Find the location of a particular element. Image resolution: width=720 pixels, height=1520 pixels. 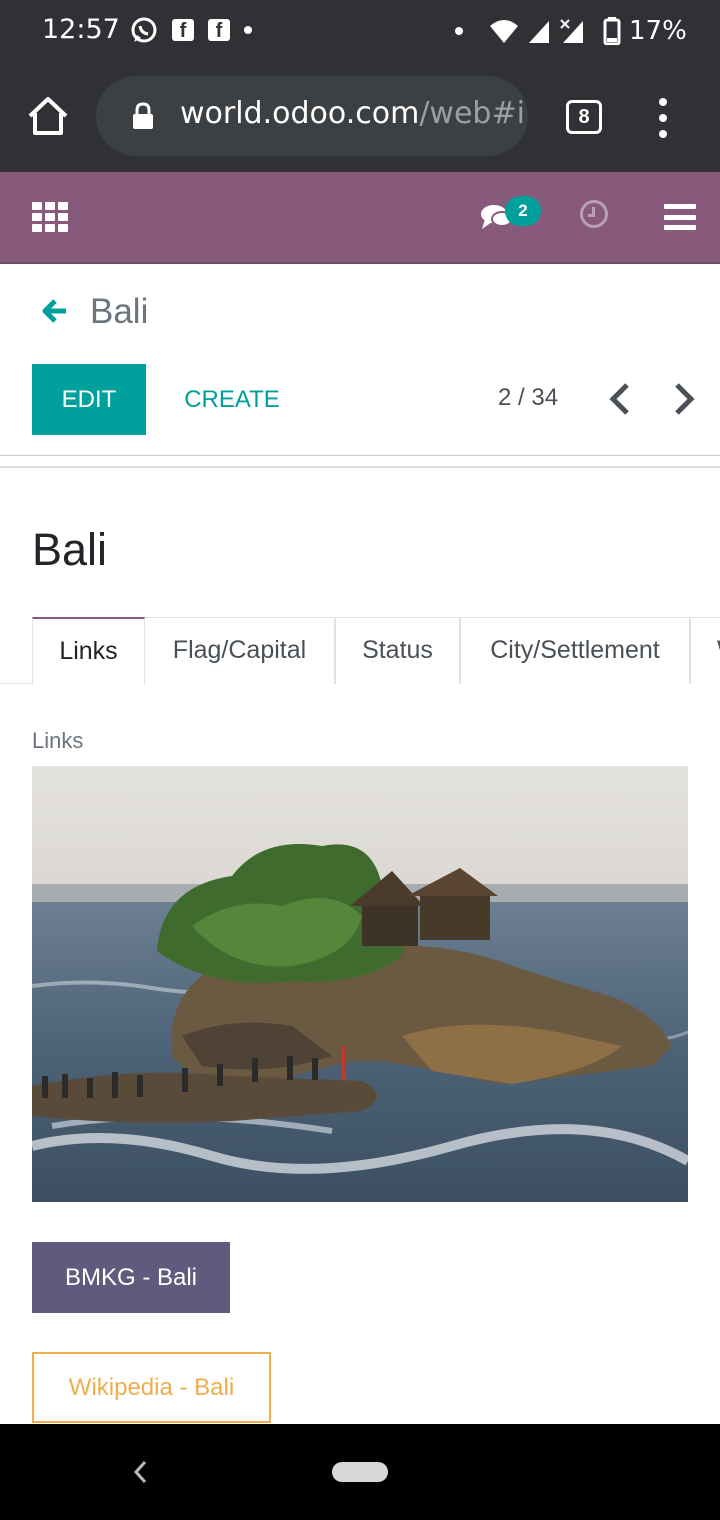

browser-toolbar: world.odoo.com/web#i 8 is located at coordinates (360, 117).